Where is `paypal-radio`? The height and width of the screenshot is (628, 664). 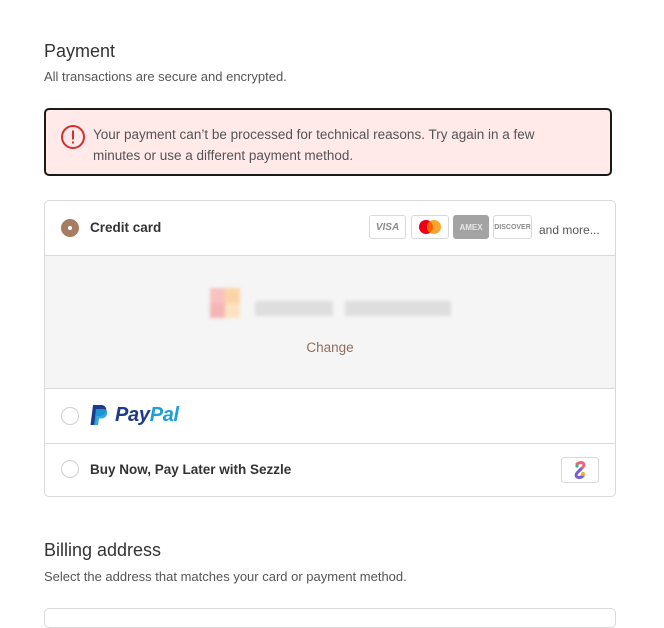
paypal-radio is located at coordinates (70, 416).